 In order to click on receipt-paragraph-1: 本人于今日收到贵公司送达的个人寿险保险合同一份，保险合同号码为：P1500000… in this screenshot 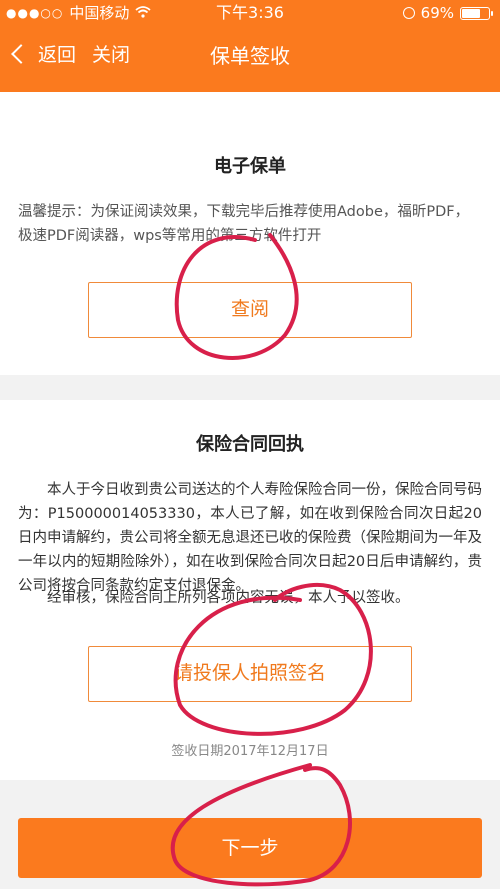, I will do `click(250, 538)`.